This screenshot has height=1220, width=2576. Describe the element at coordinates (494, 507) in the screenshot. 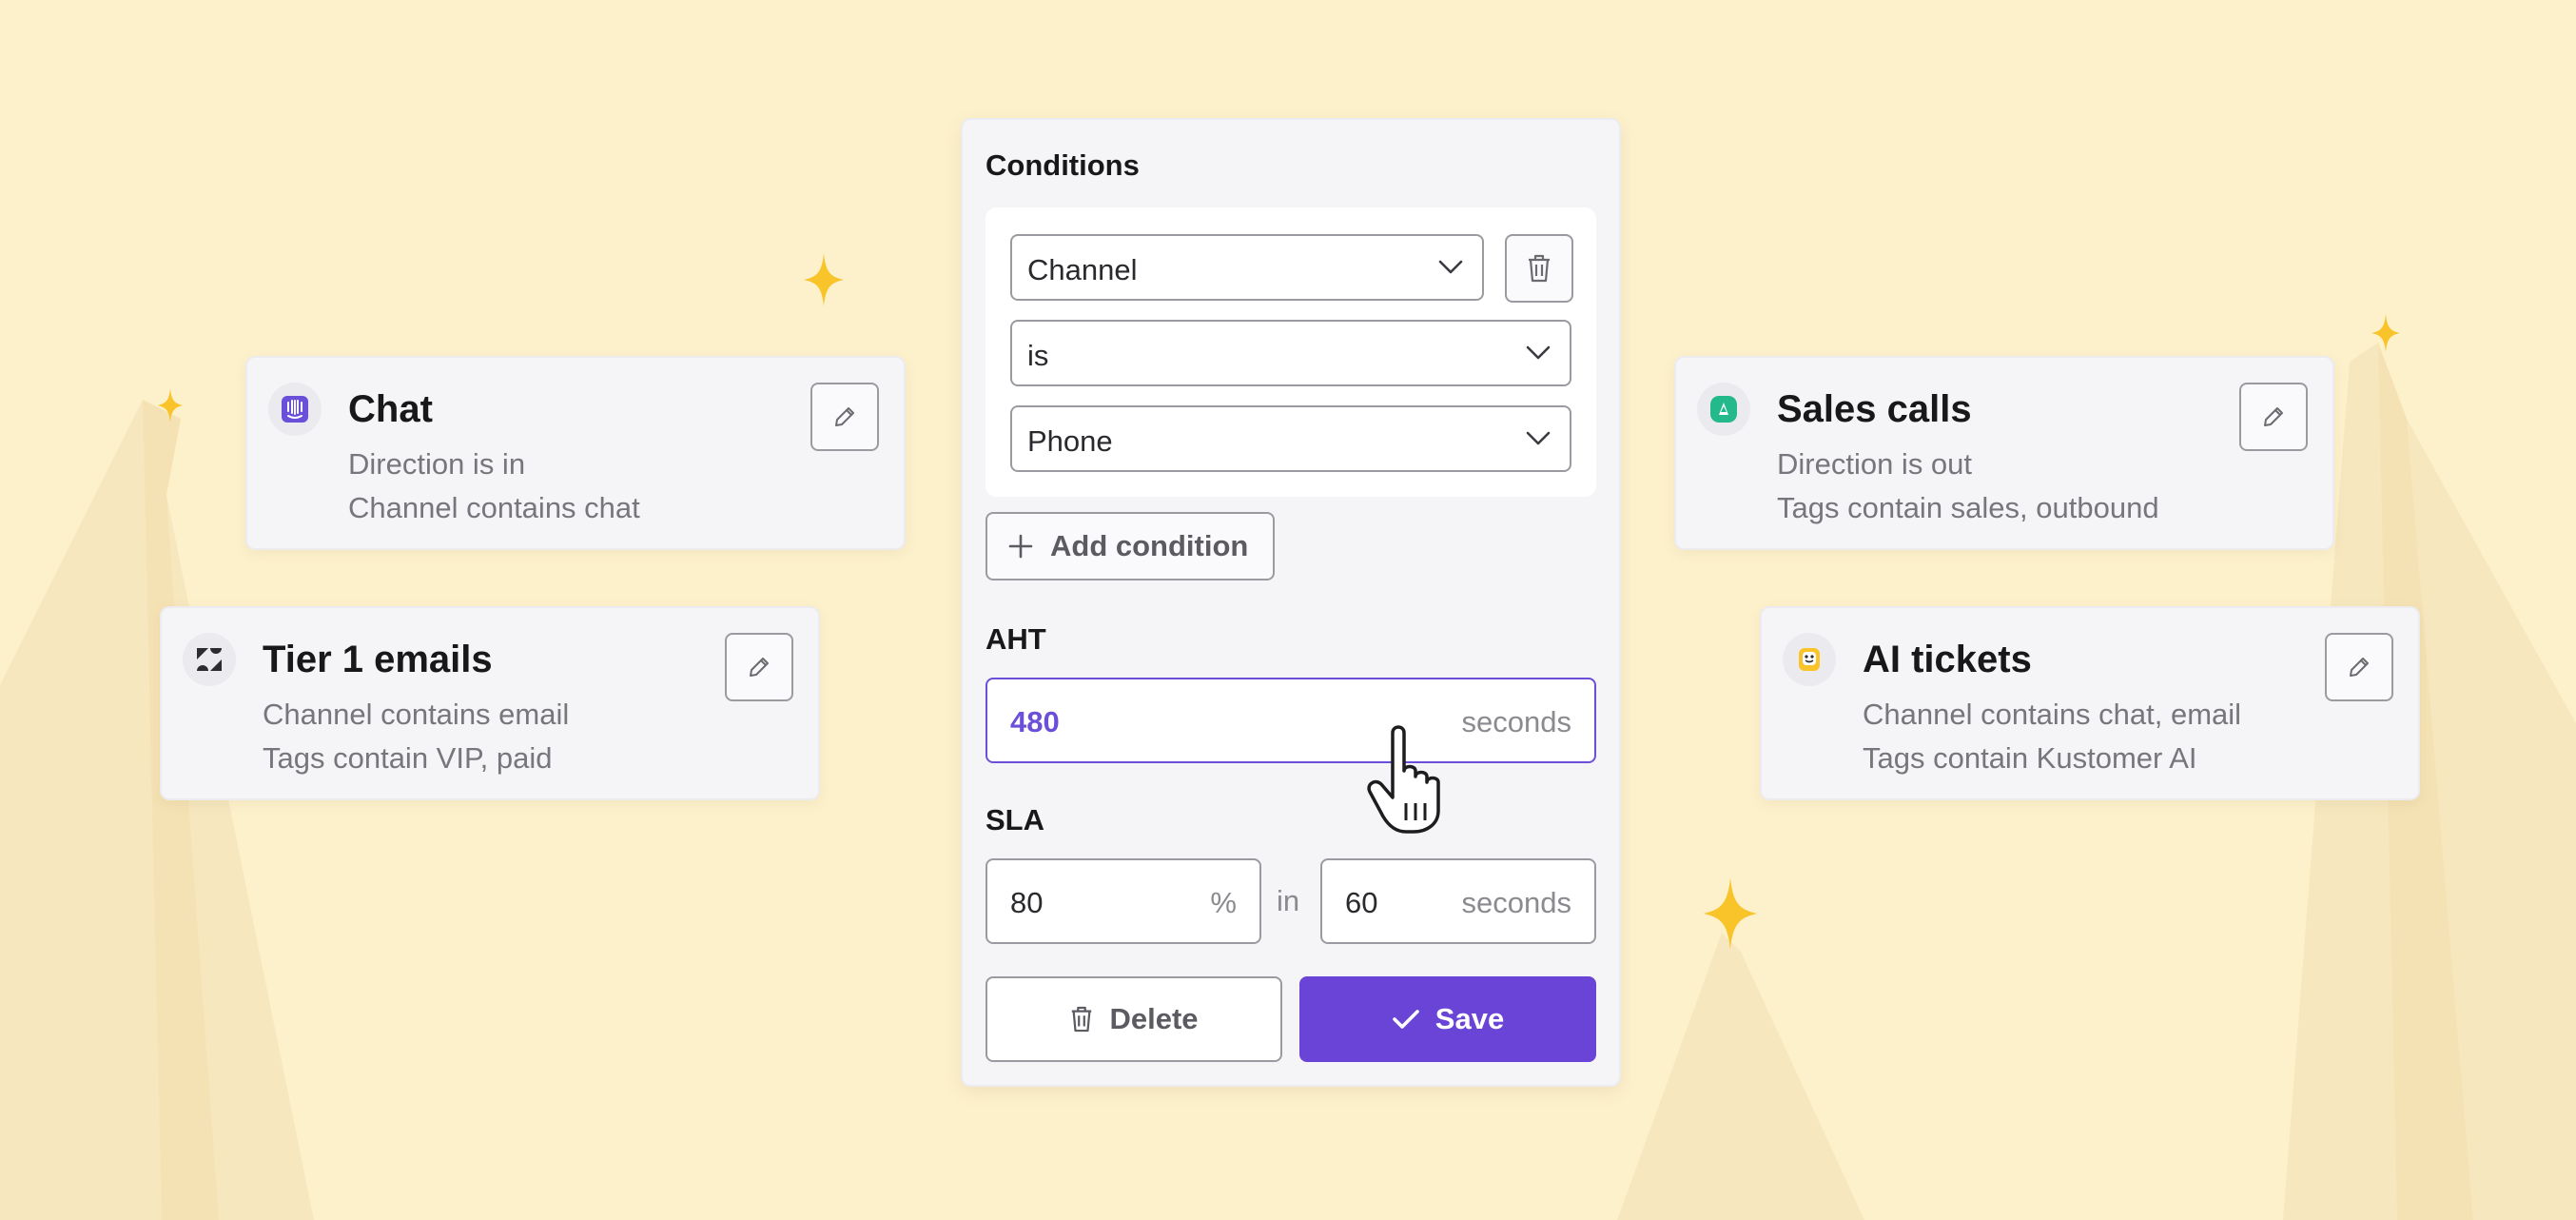

I see `card-condition: Channel contains chat` at that location.